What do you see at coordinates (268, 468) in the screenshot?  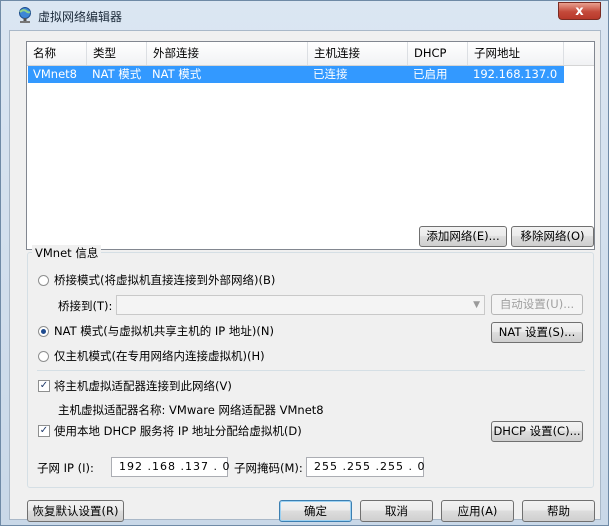 I see `subnet-mask-label: 子网掩码(M):` at bounding box center [268, 468].